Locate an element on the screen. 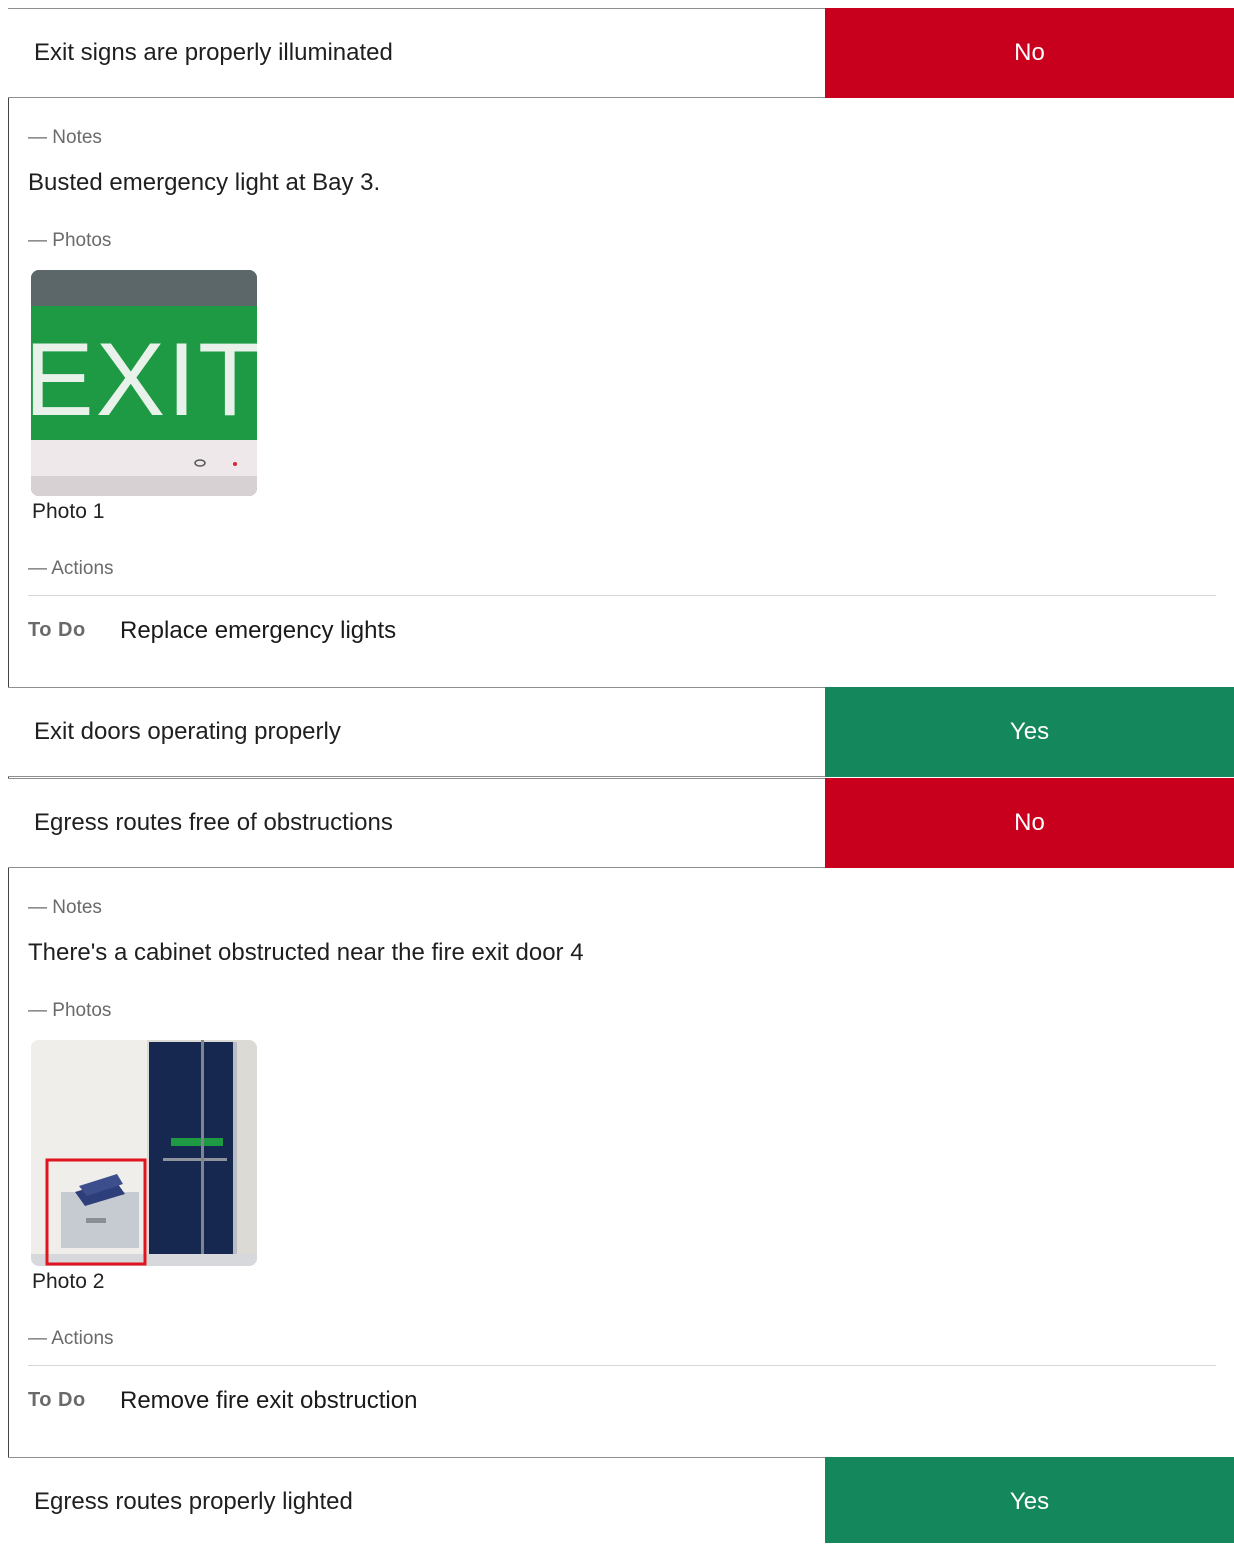  question-text: Egress routes free of obstructions is located at coordinates (213, 822).